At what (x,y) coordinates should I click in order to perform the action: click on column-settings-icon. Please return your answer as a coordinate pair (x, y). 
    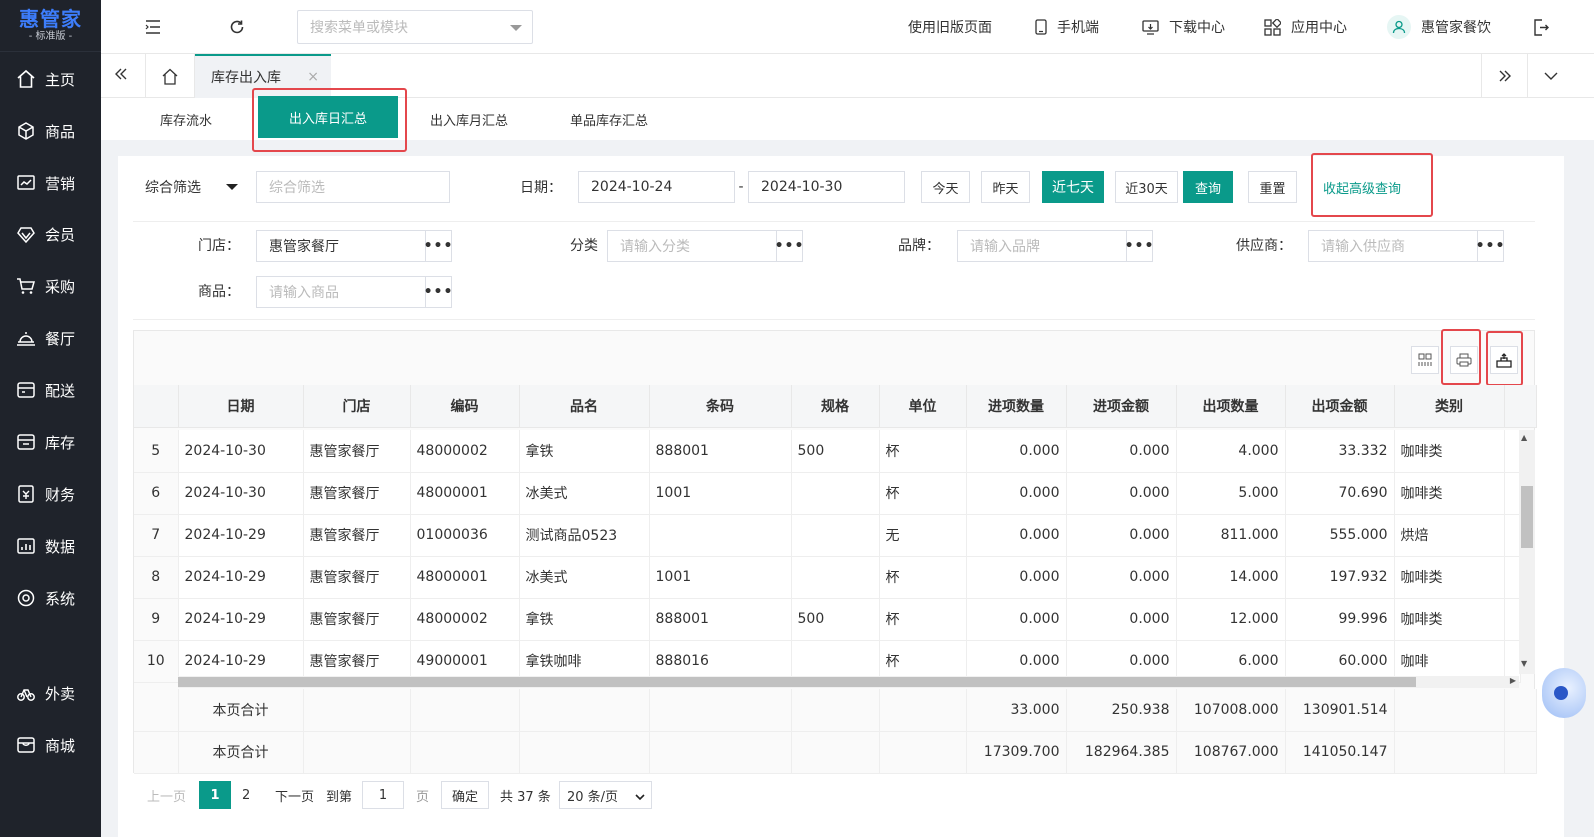
    Looking at the image, I should click on (1425, 360).